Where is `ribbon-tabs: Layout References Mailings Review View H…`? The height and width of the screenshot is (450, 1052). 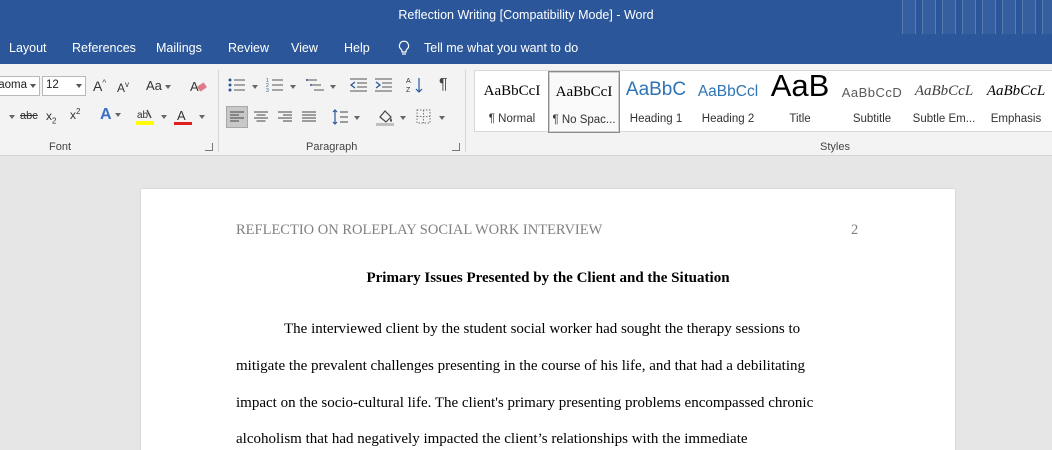 ribbon-tabs: Layout References Mailings Review View H… is located at coordinates (526, 49).